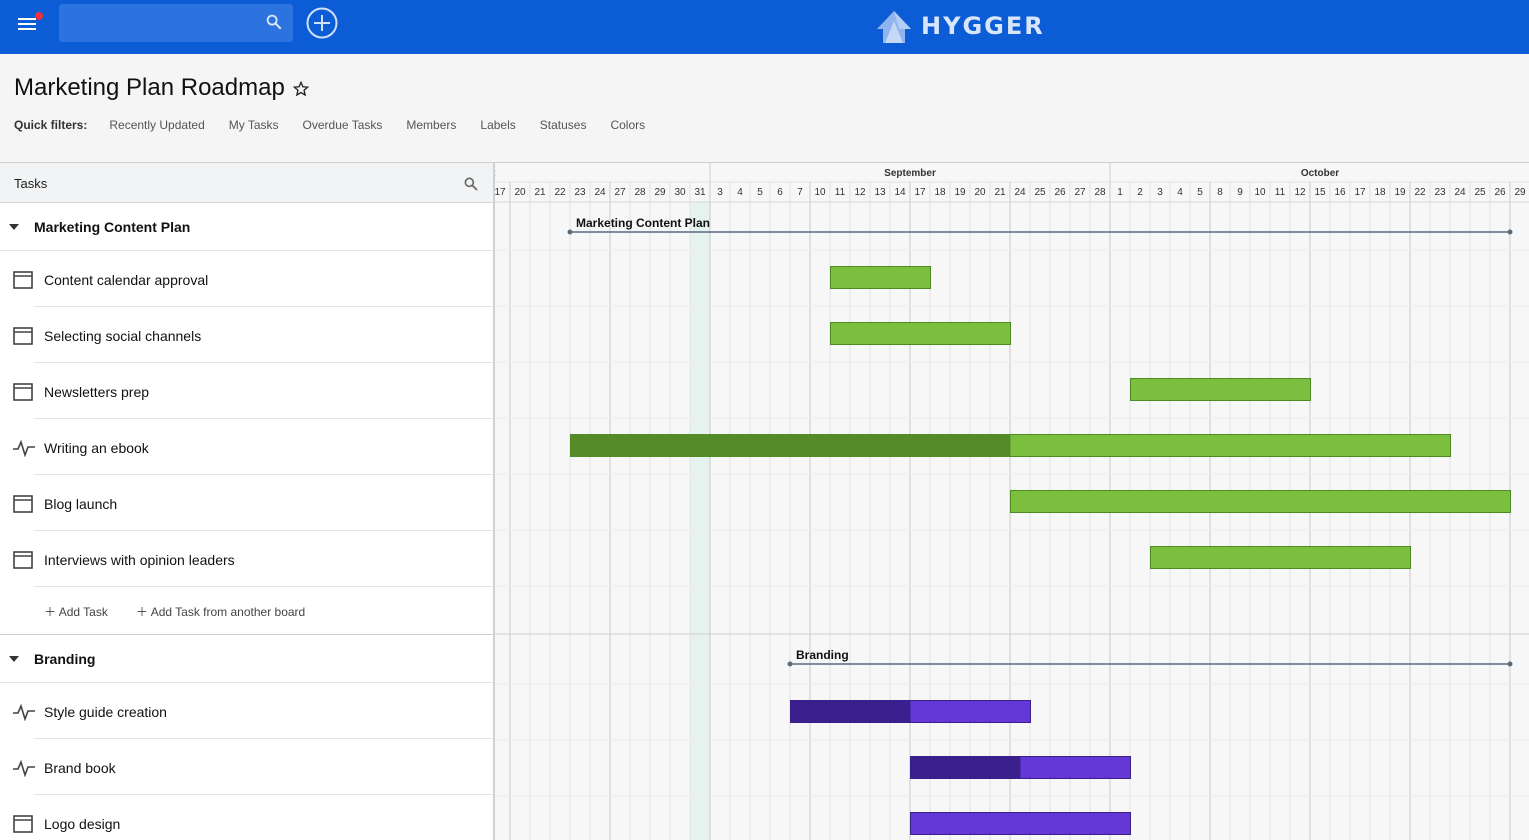 The height and width of the screenshot is (840, 1529). What do you see at coordinates (1220, 192) in the screenshot?
I see `day-label: 8` at bounding box center [1220, 192].